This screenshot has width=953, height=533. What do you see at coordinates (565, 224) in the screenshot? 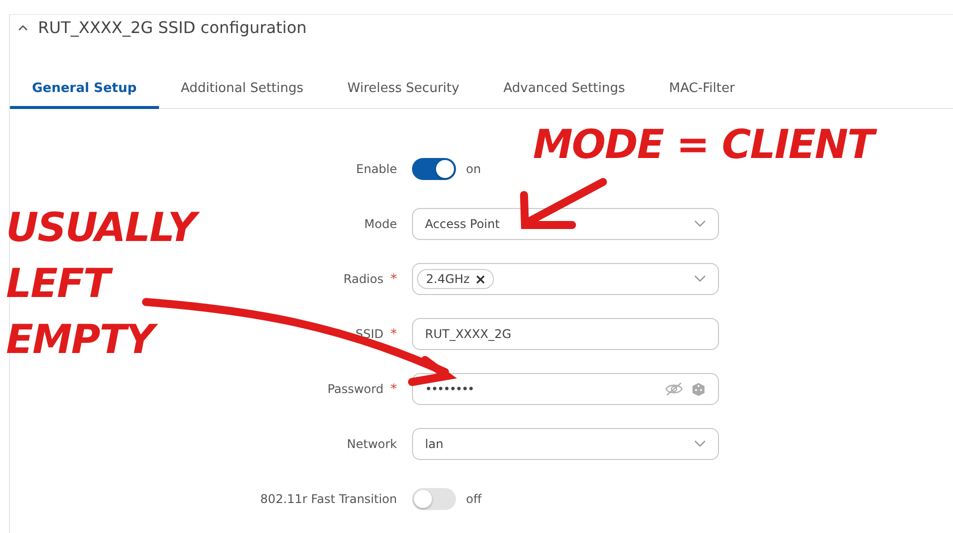
I see `select-field: Access Point` at bounding box center [565, 224].